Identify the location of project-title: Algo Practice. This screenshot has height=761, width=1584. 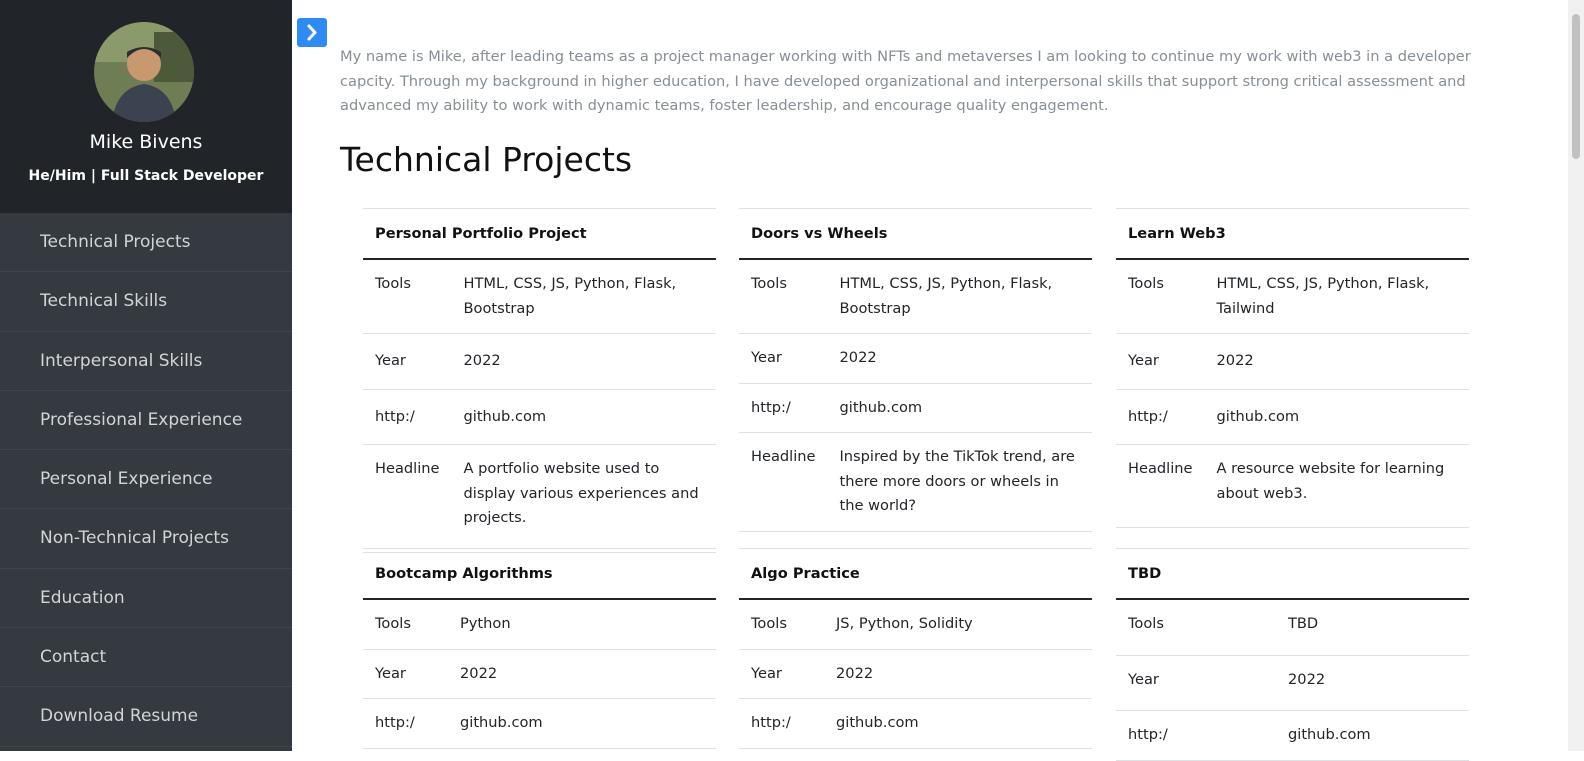
(915, 574).